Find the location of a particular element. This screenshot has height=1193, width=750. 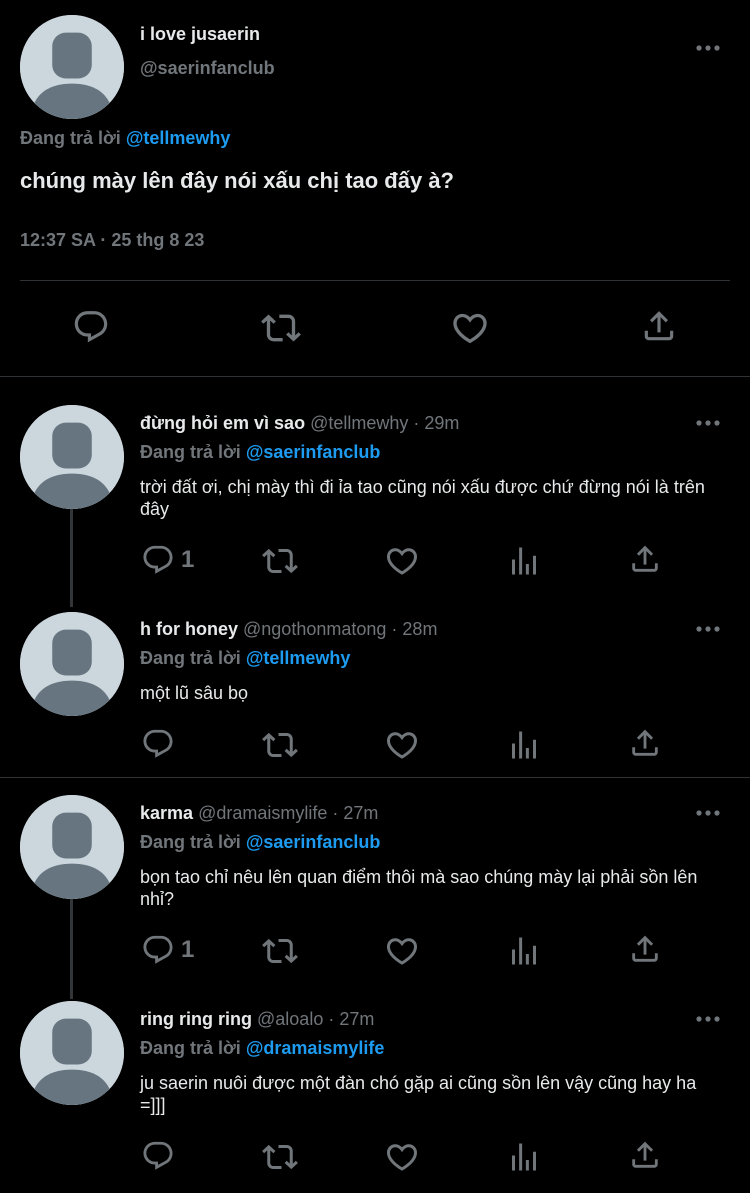

tweet-timestamp: 12:37 SA · 25 thg 8 23 is located at coordinates (112, 240).